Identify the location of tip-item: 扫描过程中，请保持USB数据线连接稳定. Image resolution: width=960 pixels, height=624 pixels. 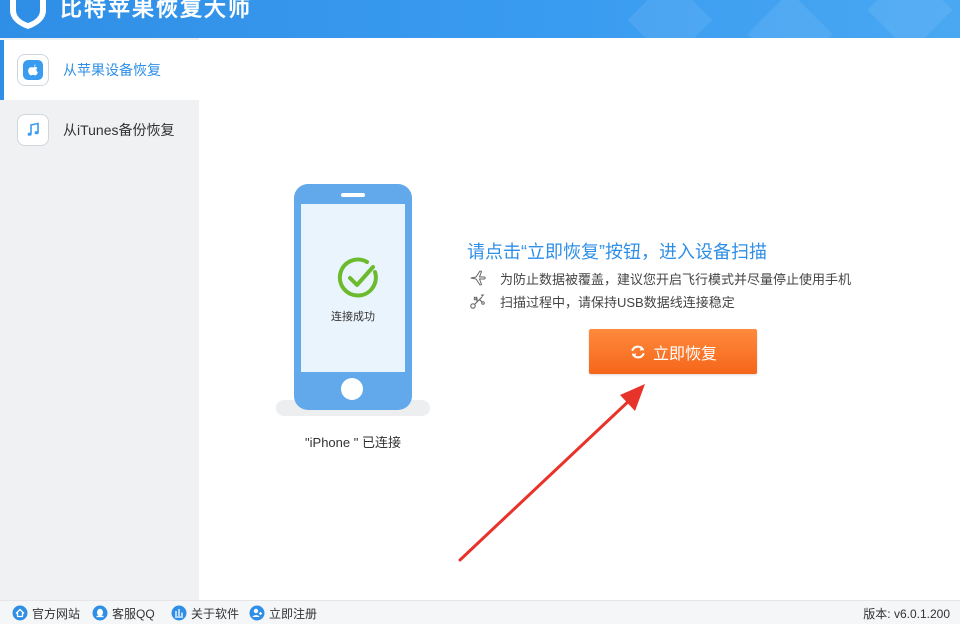
(601, 301).